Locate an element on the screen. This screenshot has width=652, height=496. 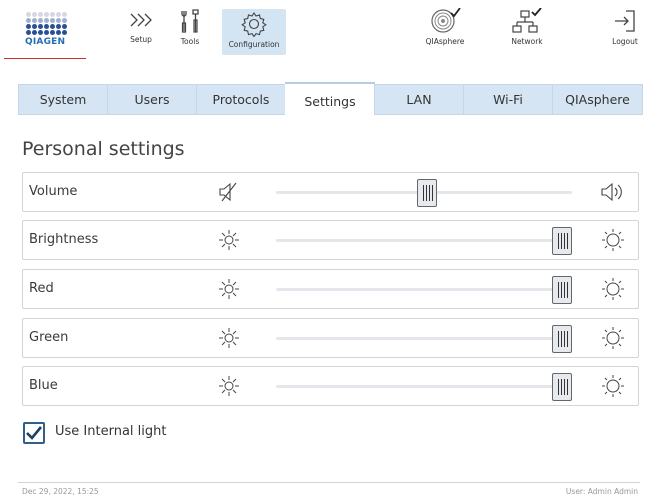
brightness-slider-thumb is located at coordinates (562, 241).